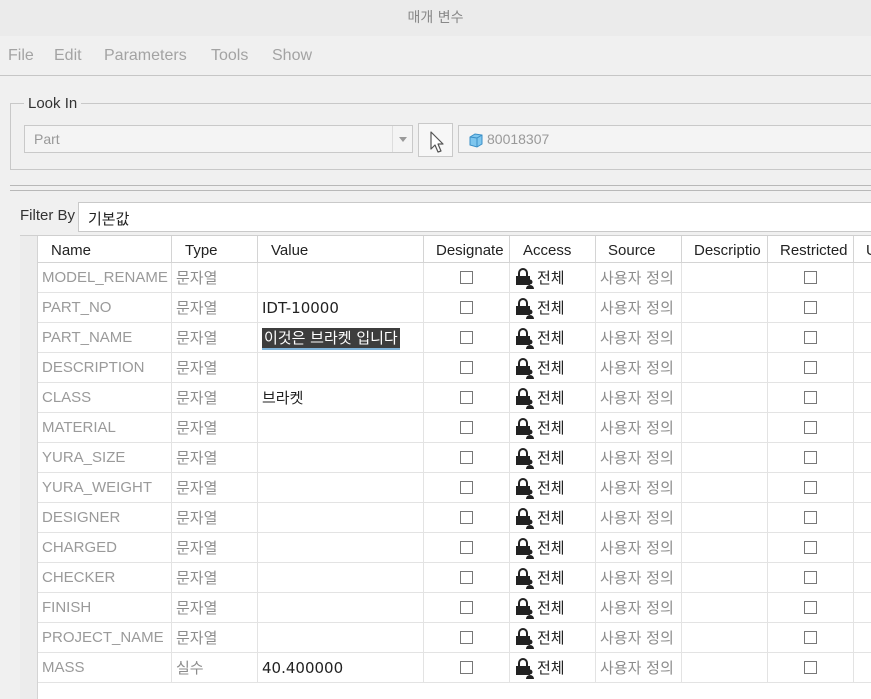 The width and height of the screenshot is (871, 699). Describe the element at coordinates (341, 308) in the screenshot. I see `param-value-cell: IDT-10000` at that location.